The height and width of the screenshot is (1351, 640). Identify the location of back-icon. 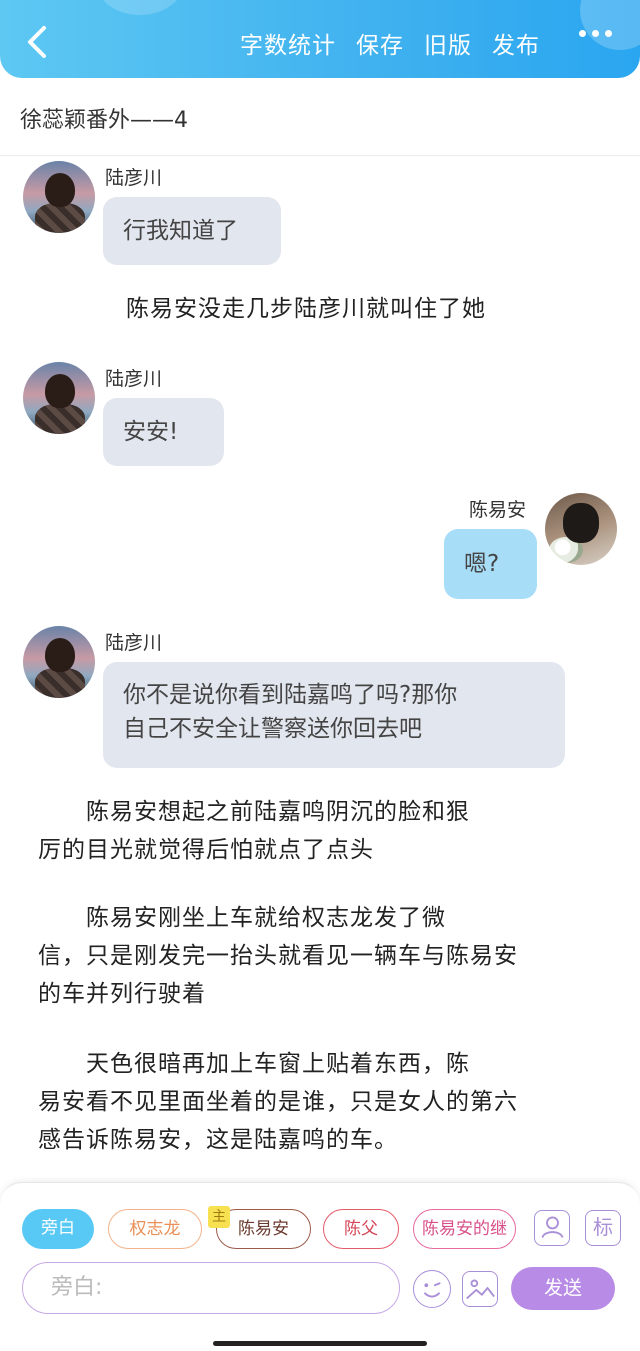
(36, 42).